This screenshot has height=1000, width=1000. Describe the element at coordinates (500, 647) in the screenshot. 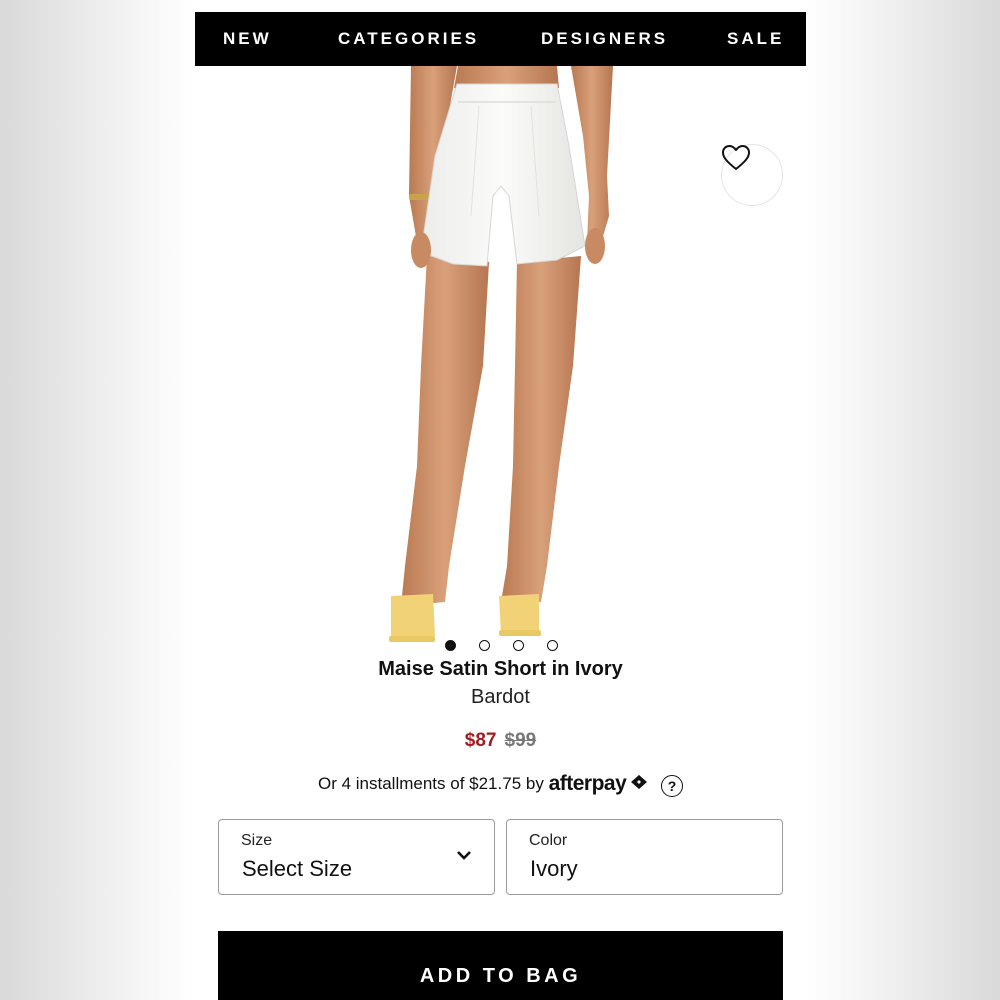

I see `gallery-pagination` at that location.